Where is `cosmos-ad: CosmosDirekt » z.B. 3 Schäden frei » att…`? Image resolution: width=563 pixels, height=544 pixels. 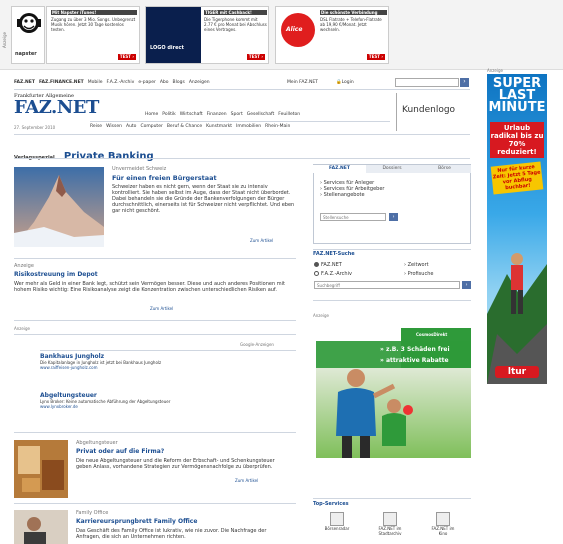
cosmos-ad: CosmosDirekt » z.B. 3 Schäden frei » att… is located at coordinates (393, 393).